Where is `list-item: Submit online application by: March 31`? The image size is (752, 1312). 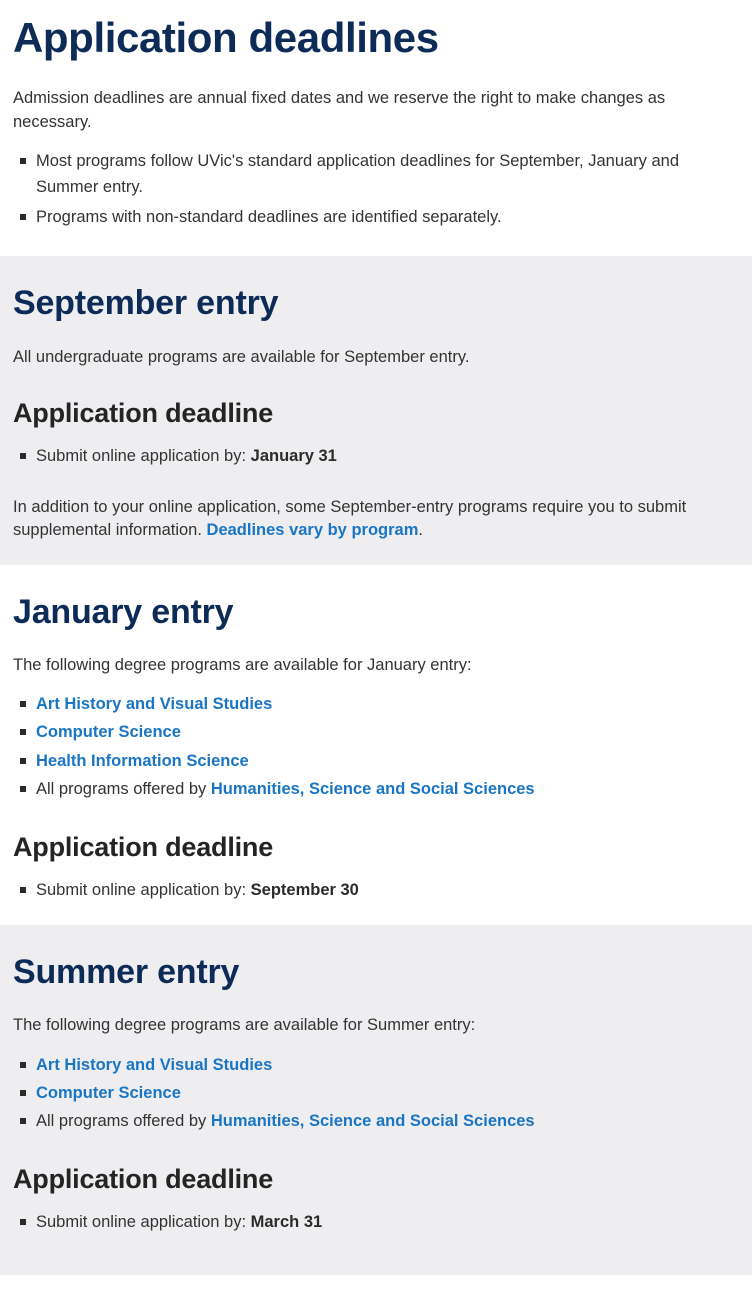
list-item: Submit online application by: March 31 is located at coordinates (376, 1222).